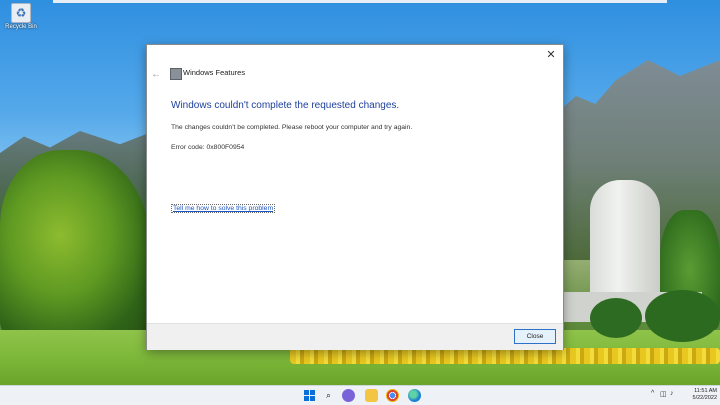 Image resolution: width=720 pixels, height=405 pixels. Describe the element at coordinates (208, 147) in the screenshot. I see `error-code: Error code: 0x800F0954` at that location.